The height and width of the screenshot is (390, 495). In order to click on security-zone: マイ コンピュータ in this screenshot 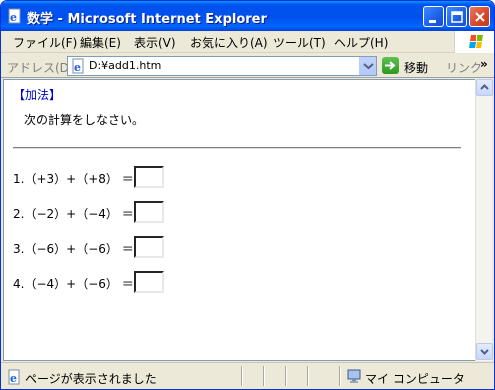, I will do `click(415, 379)`.